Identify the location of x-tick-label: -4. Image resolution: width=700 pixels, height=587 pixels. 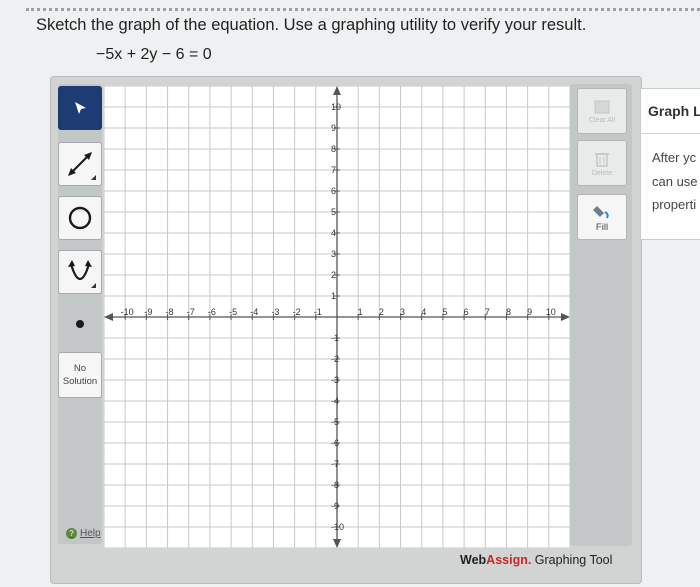
(254, 312).